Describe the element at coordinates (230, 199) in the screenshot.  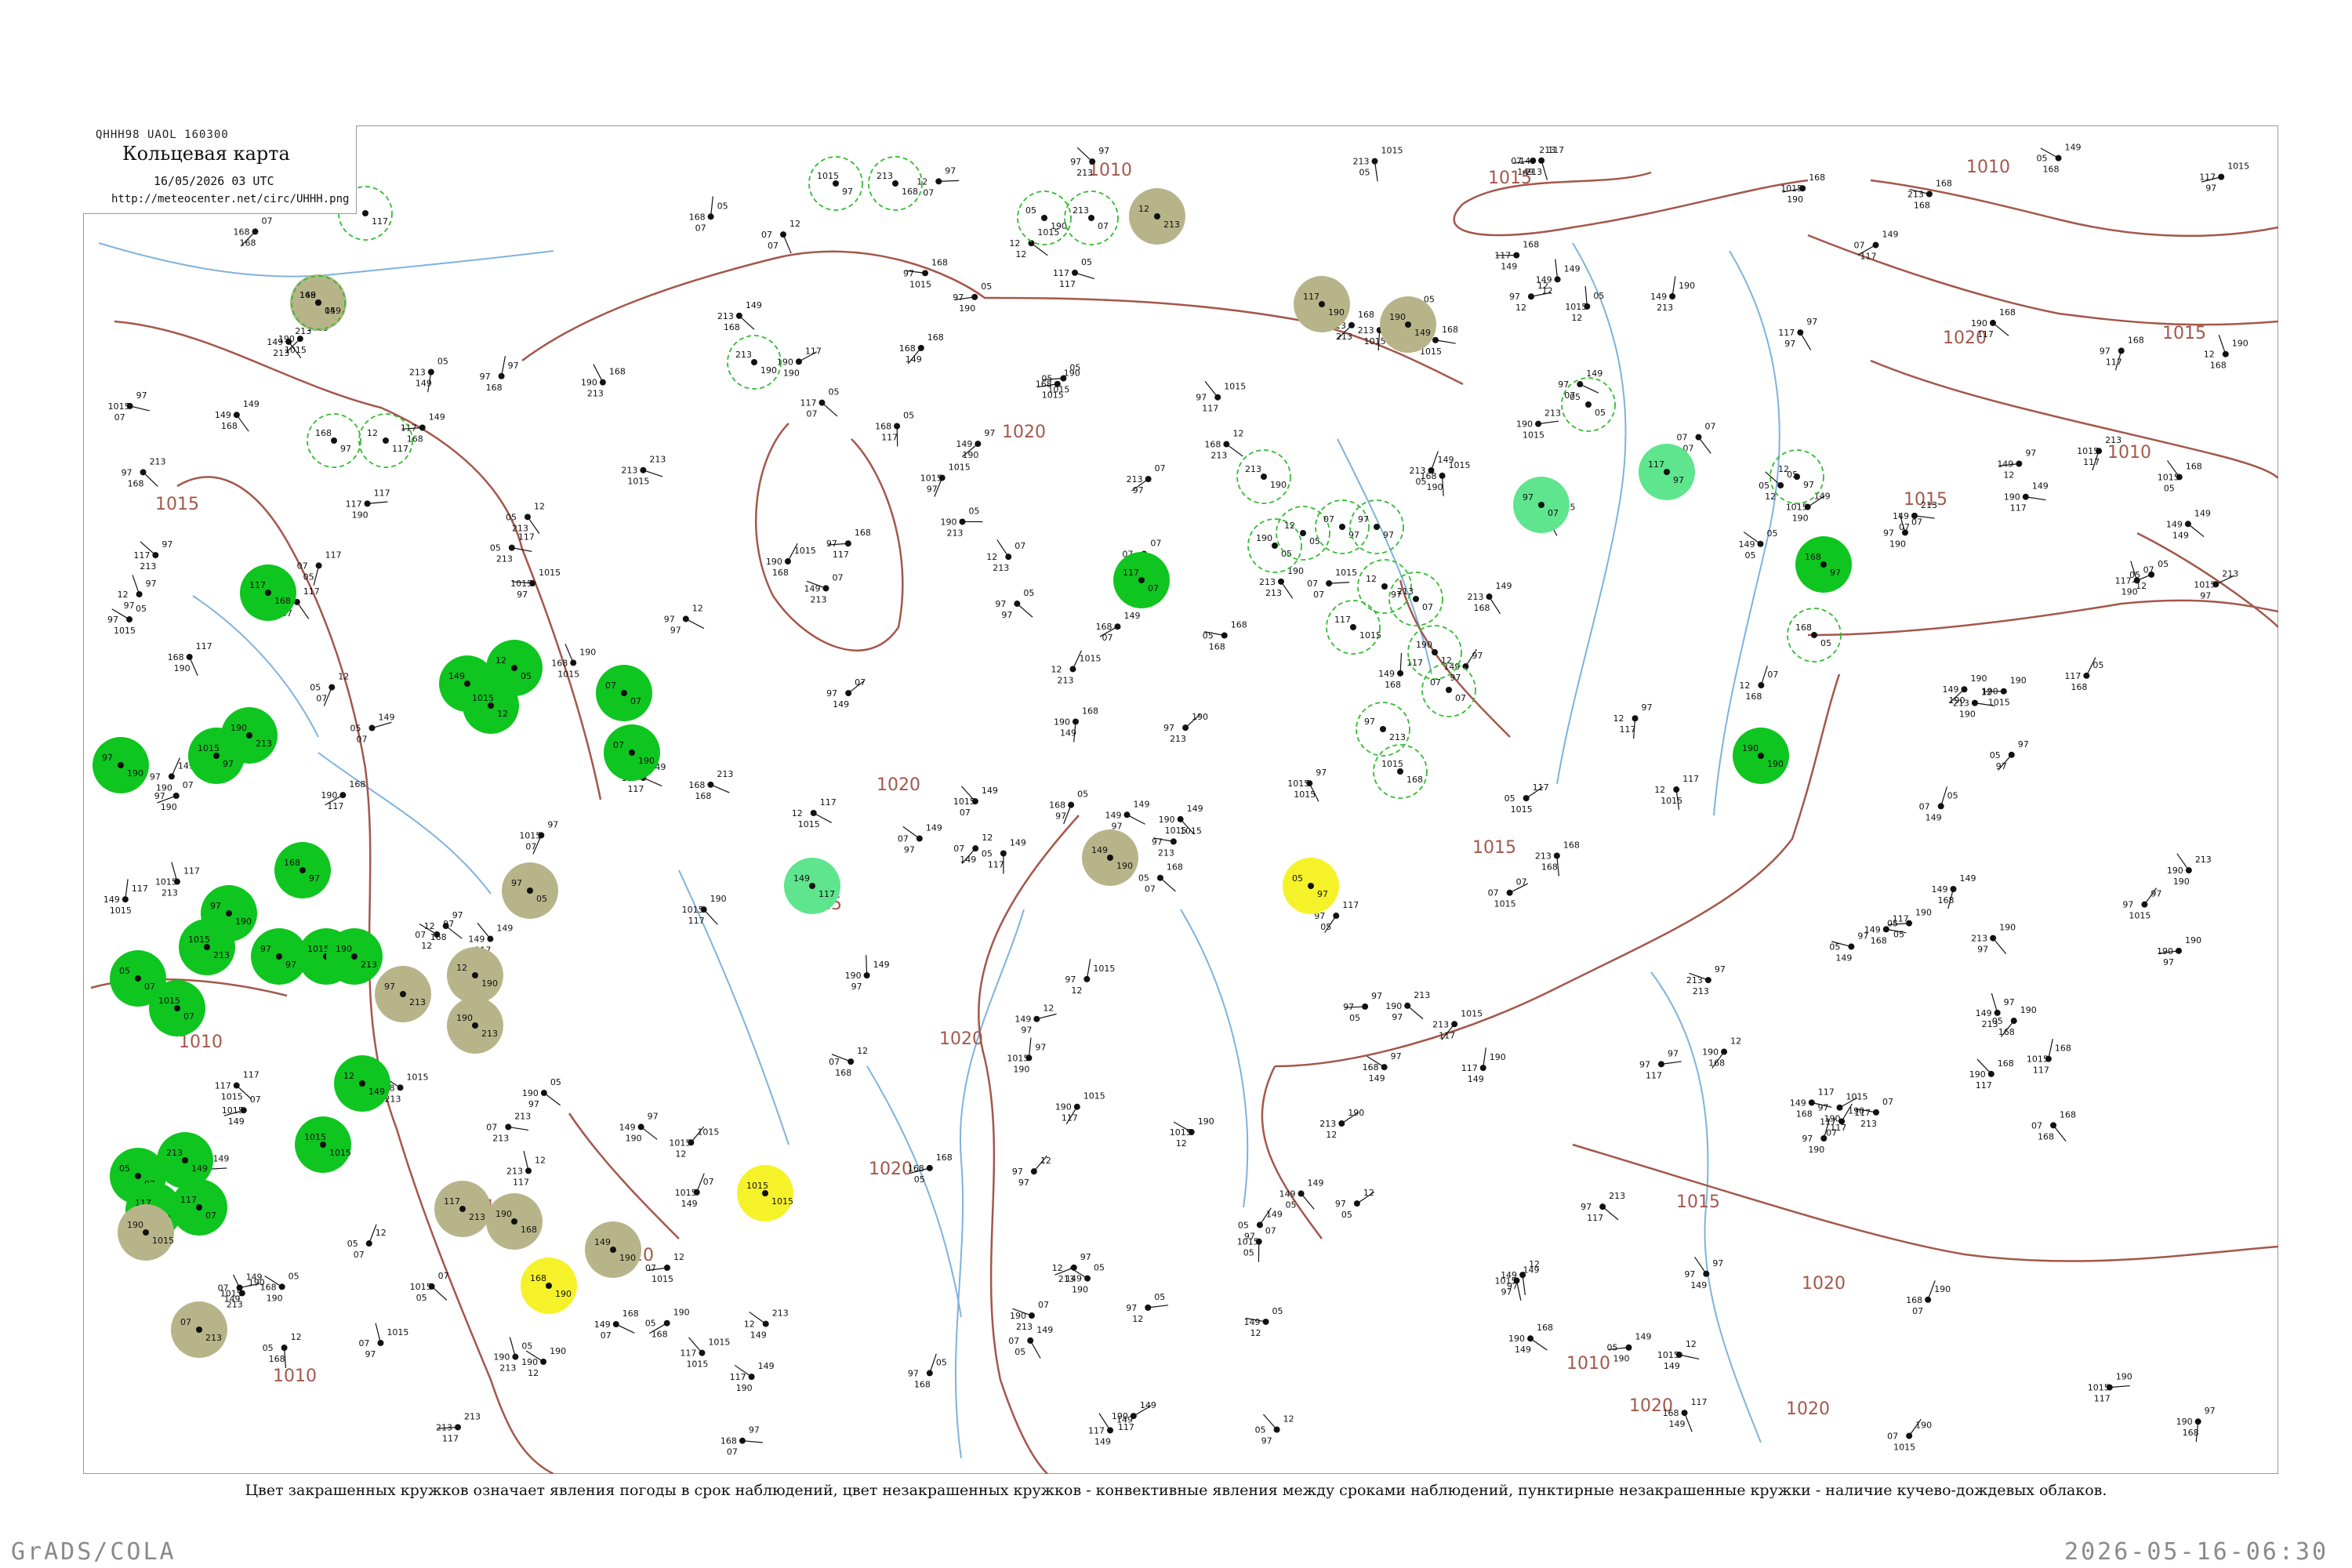
I see `map-url: http://meteocenter.net/circ/UHHH.png` at that location.